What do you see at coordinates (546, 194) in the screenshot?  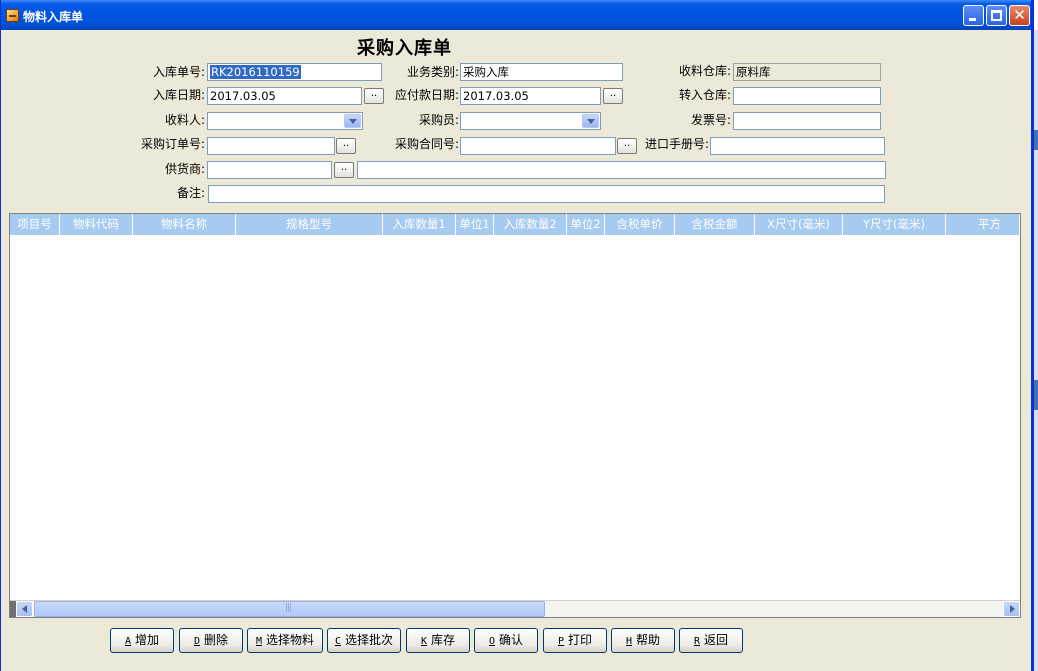 I see `remarks-field` at bounding box center [546, 194].